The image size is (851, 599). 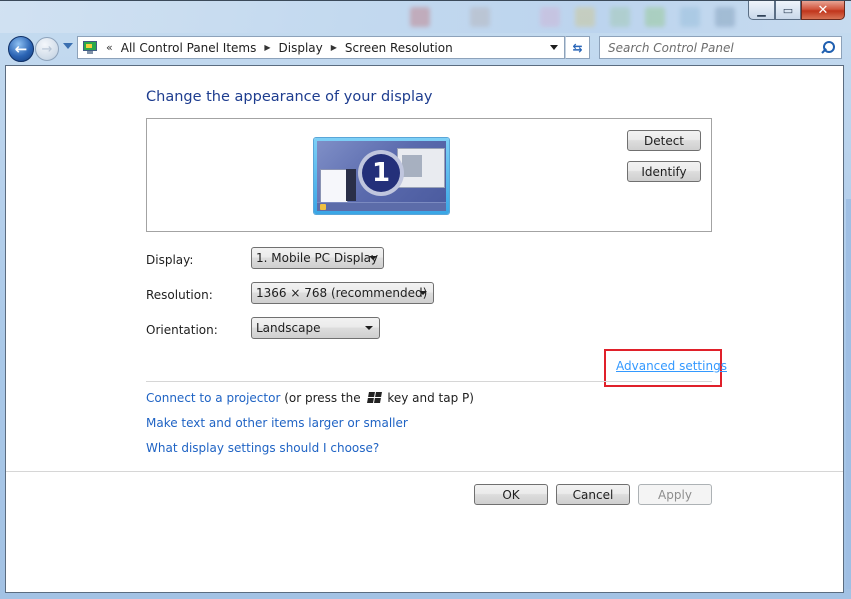 I want to click on breadcrumb-overflow: «, so click(x=109, y=47).